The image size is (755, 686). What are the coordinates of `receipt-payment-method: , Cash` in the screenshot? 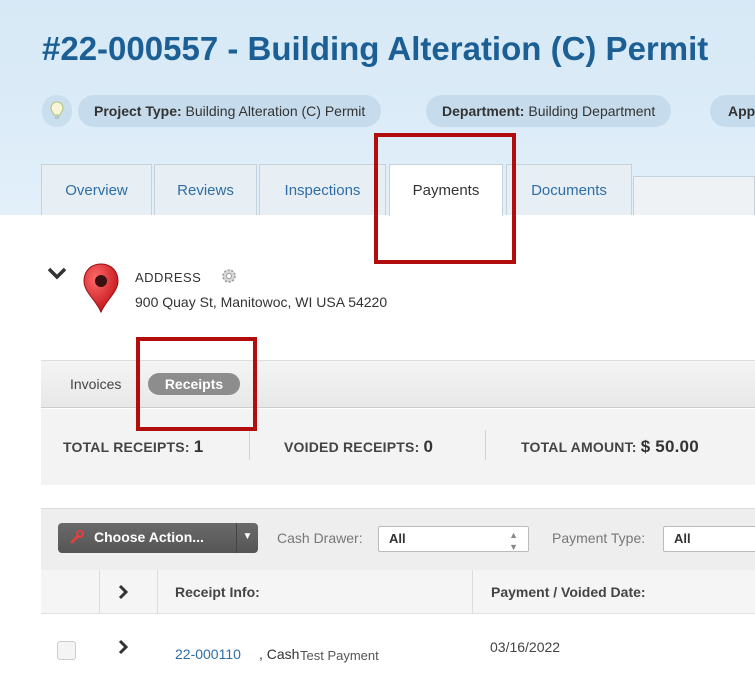 It's located at (279, 654).